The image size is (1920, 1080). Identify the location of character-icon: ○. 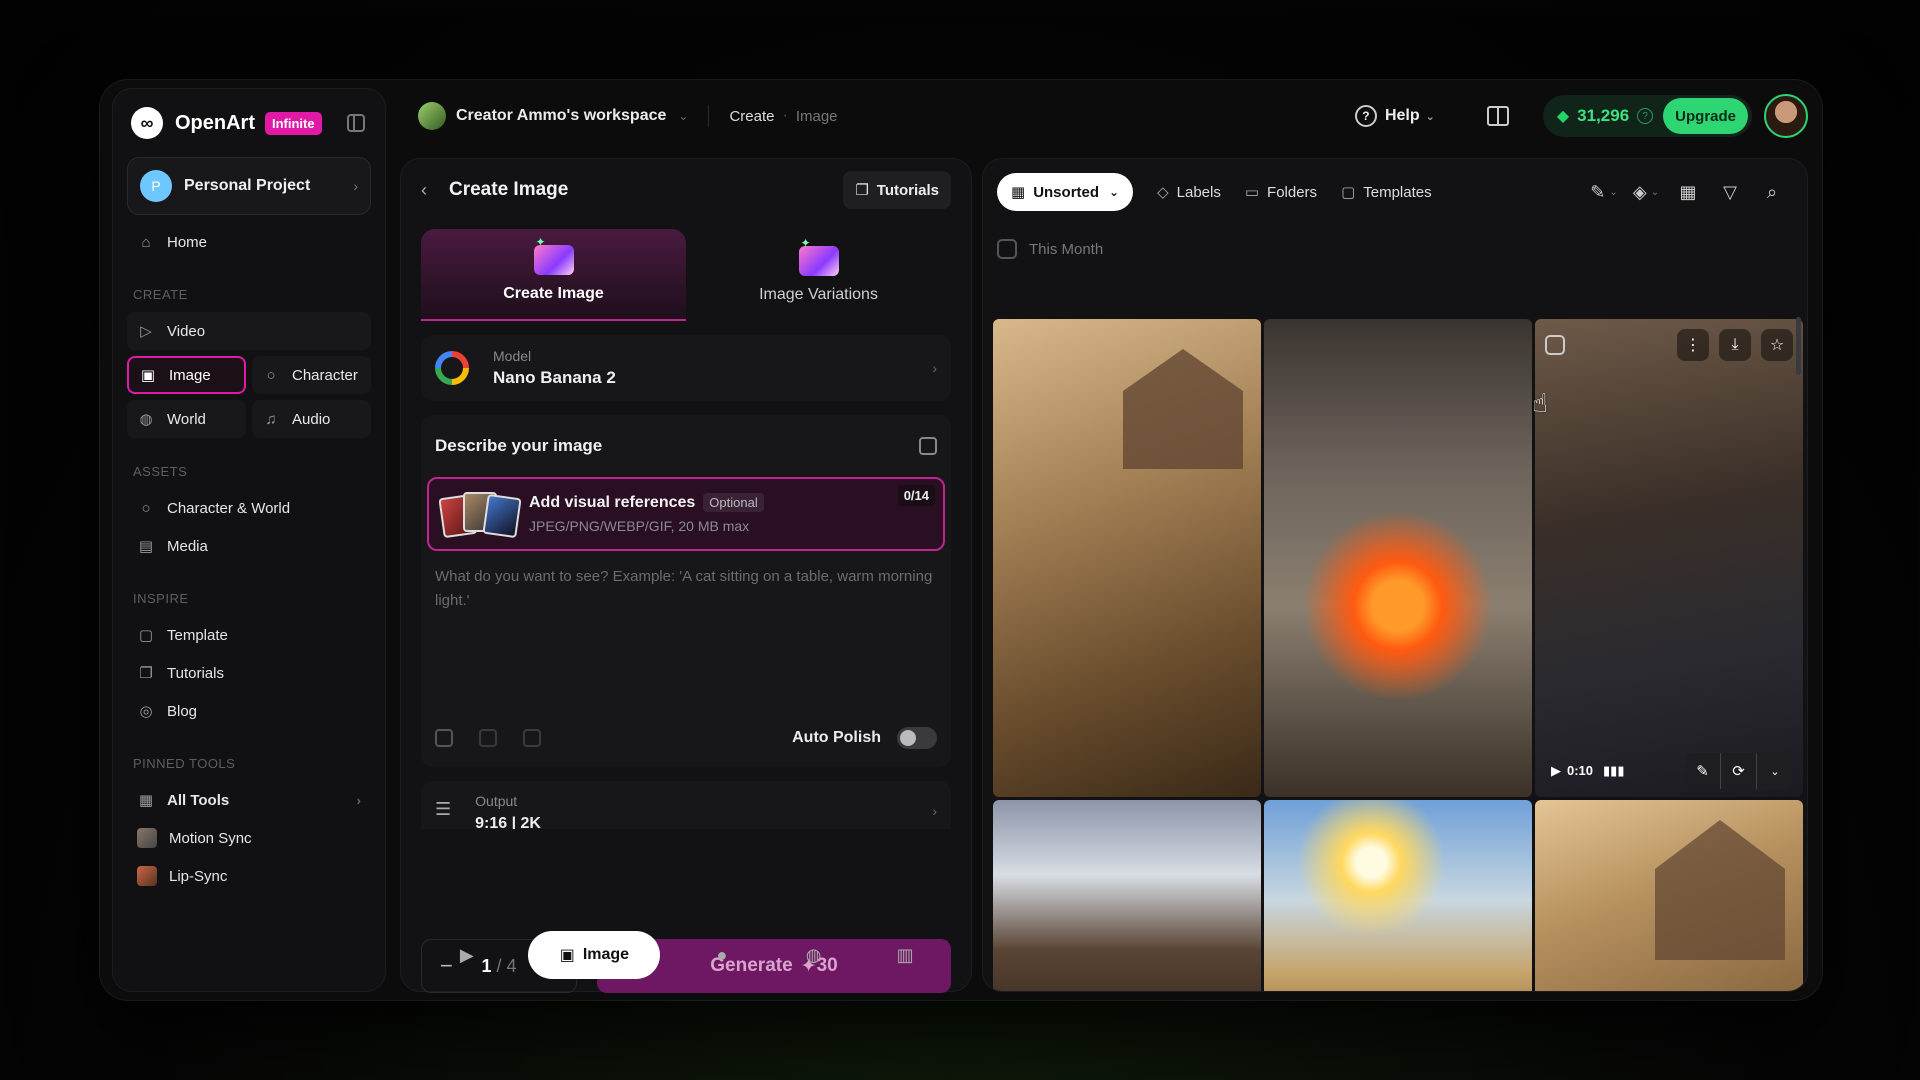
(271, 375).